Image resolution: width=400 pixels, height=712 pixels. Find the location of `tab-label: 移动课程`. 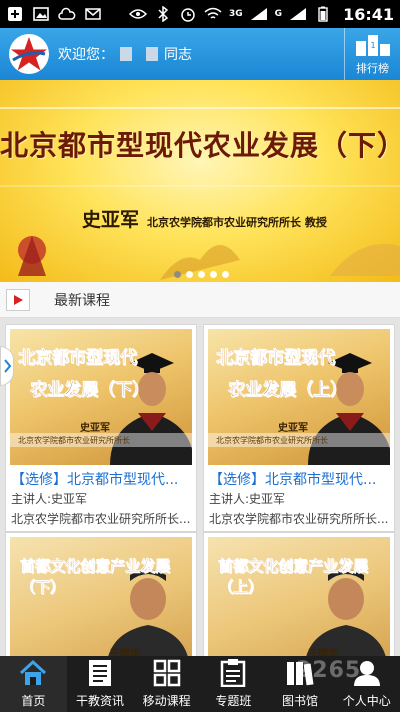

tab-label: 移动课程 is located at coordinates (166, 701).